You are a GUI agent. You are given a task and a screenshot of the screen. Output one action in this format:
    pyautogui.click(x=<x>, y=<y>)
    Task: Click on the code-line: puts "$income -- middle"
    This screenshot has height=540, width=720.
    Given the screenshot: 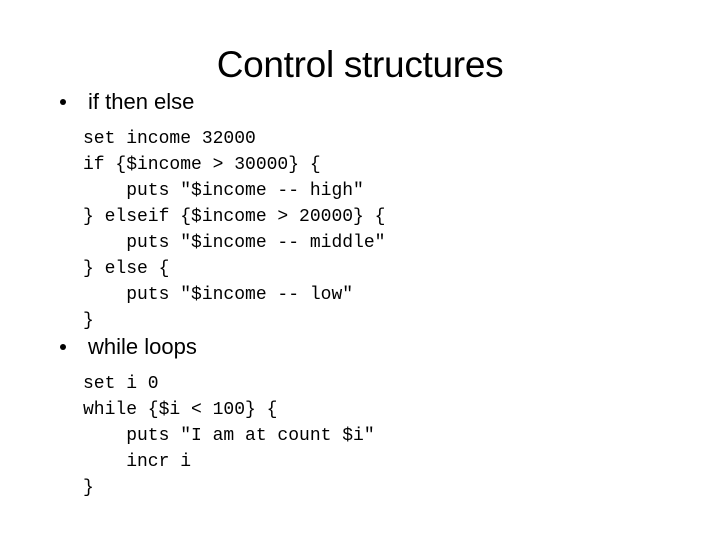 What is the action you would take?
    pyautogui.click(x=234, y=243)
    